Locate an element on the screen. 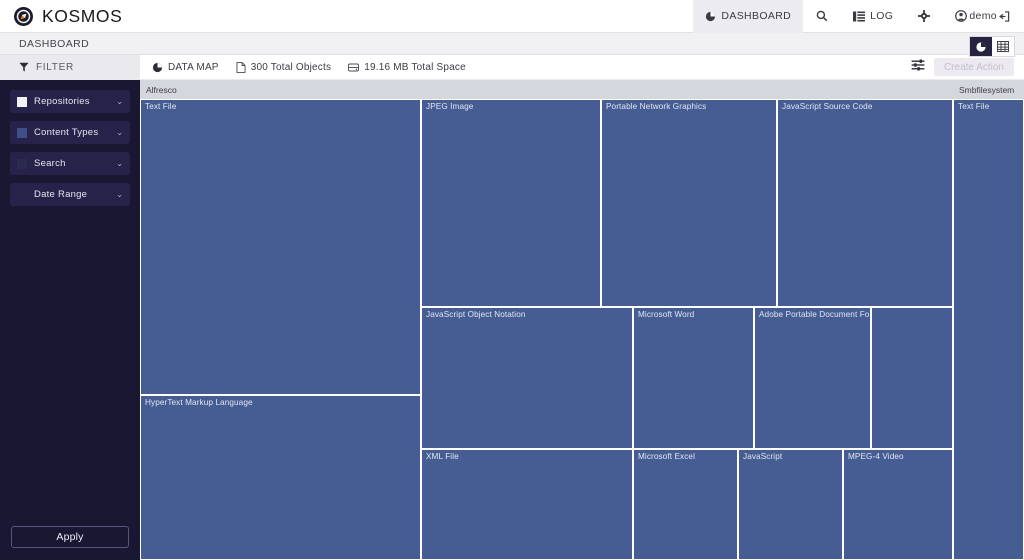 This screenshot has width=1024, height=560. nav-user-label: demo is located at coordinates (983, 16).